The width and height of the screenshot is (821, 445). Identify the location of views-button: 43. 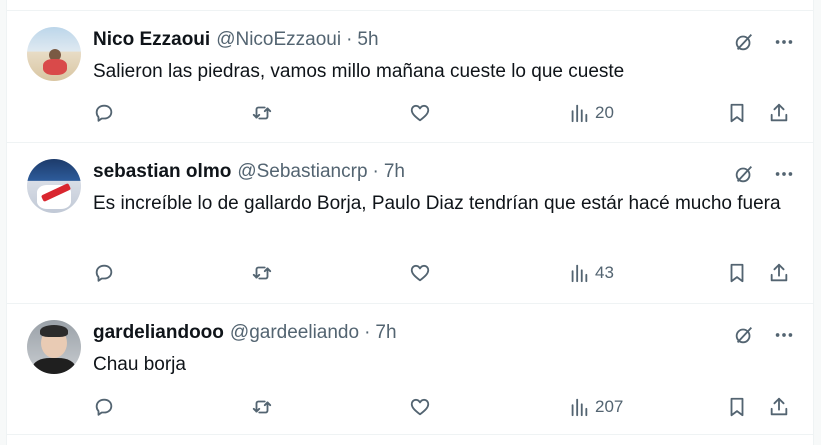
(591, 273).